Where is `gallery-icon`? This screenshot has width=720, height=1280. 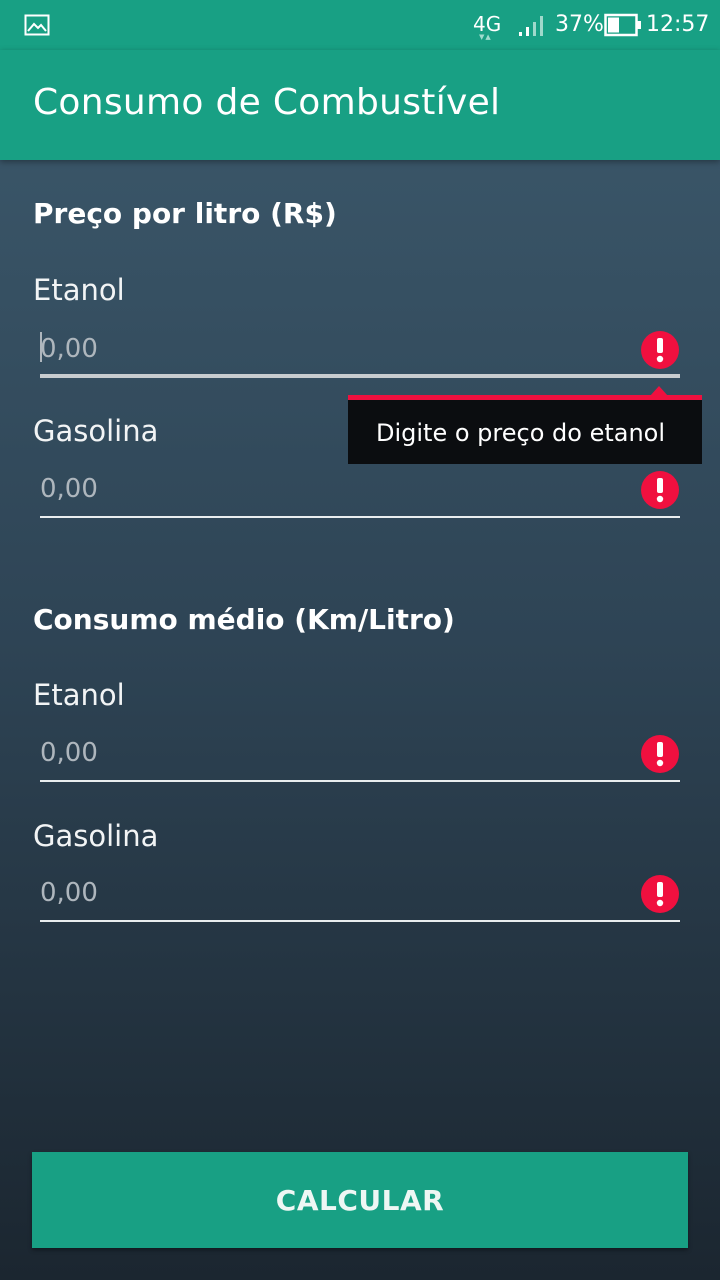
gallery-icon is located at coordinates (37, 27).